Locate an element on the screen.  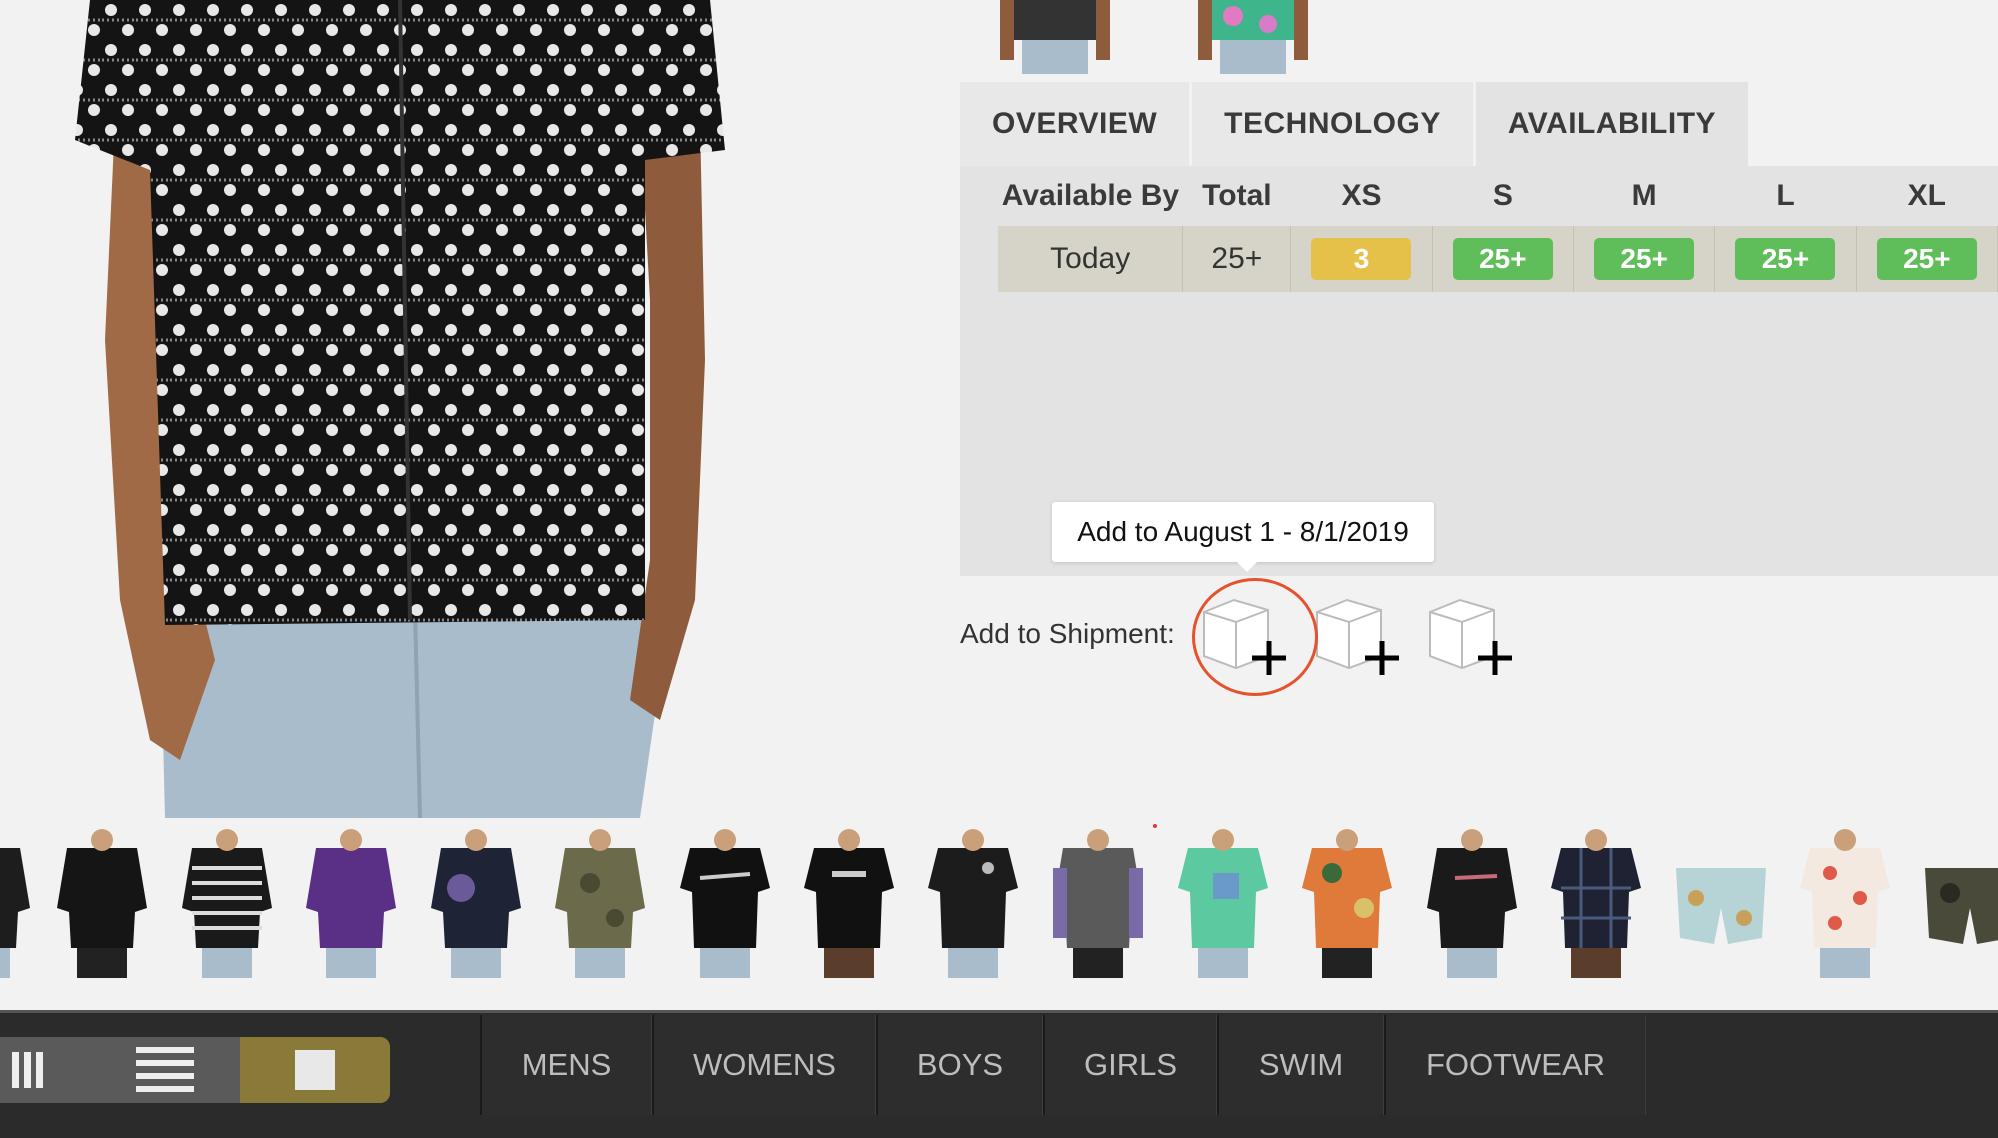
single-view-icon is located at coordinates (315, 1070).